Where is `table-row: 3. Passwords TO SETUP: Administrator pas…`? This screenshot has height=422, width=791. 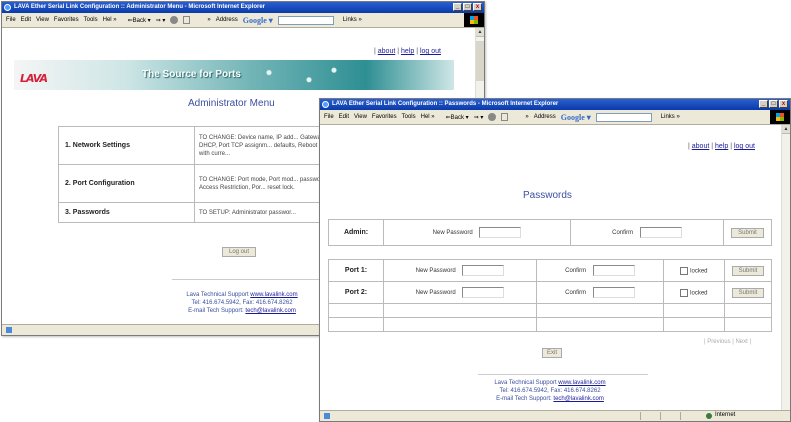
table-row: 3. Passwords TO SETUP: Administrator pas… is located at coordinates (203, 212).